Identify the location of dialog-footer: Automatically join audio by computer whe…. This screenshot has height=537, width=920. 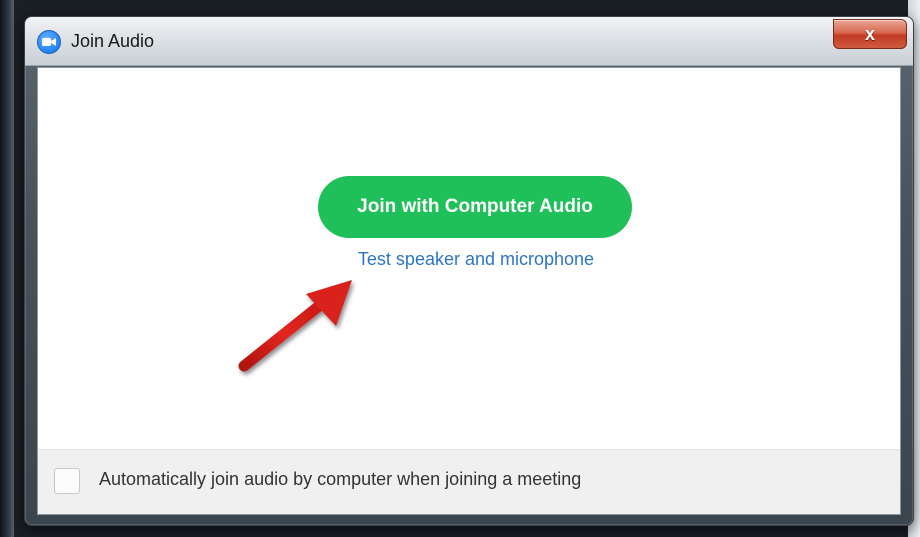
(469, 481).